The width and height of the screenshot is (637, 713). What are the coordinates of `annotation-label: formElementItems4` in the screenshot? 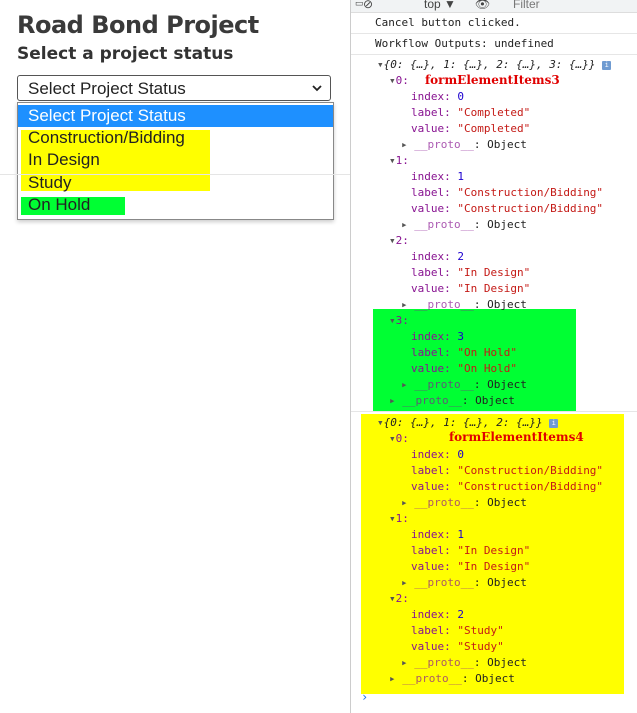 It's located at (516, 437).